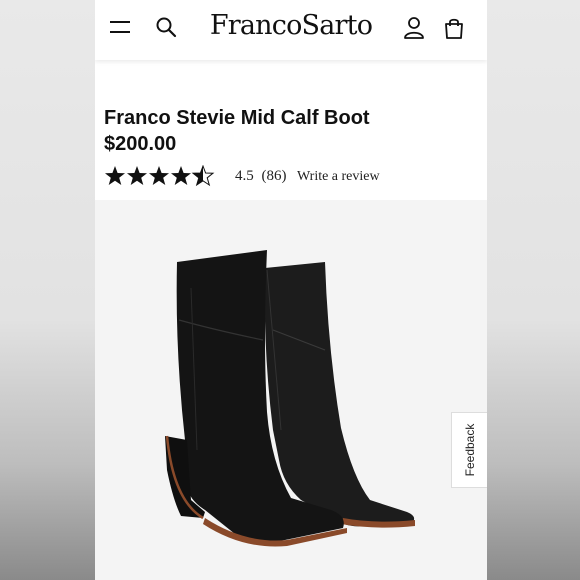  I want to click on review-count: (86), so click(274, 176).